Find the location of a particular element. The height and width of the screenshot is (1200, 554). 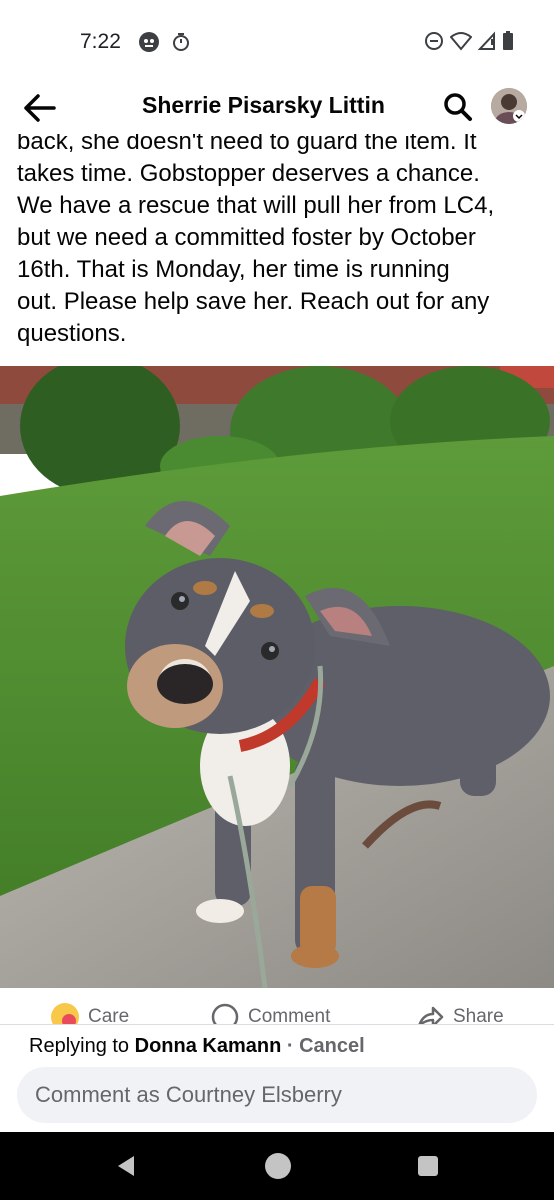

nav-recents-button is located at coordinates (428, 1168).